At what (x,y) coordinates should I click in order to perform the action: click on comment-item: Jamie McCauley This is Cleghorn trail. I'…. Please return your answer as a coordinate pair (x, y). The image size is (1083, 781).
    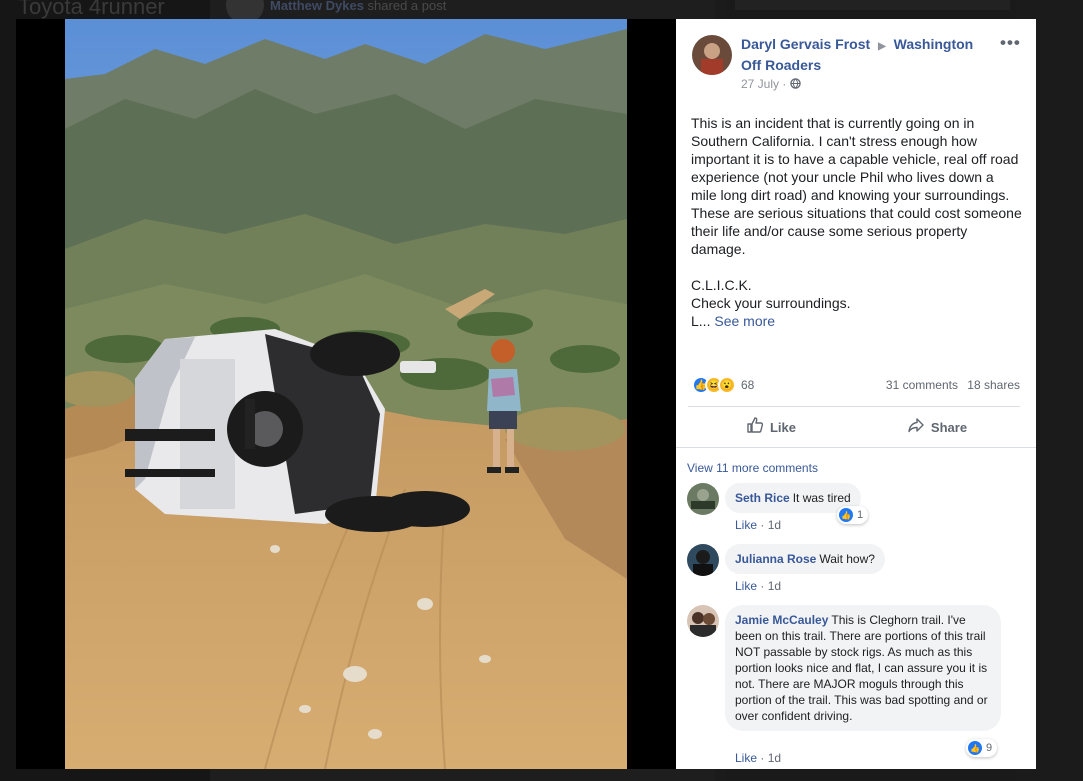
    Looking at the image, I should click on (857, 687).